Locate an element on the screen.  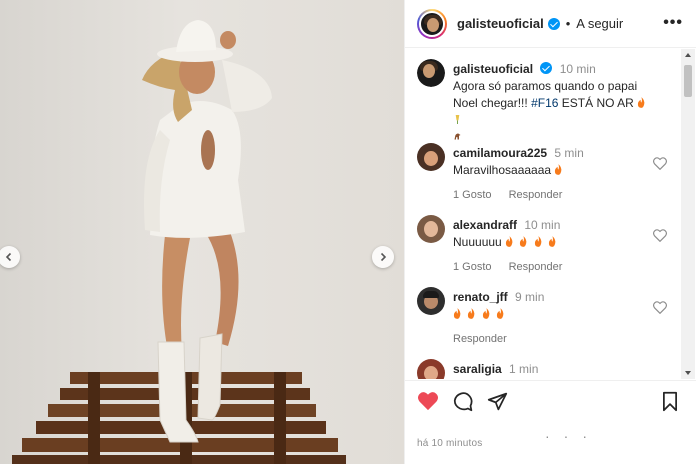
caption-avatar is located at coordinates (431, 73).